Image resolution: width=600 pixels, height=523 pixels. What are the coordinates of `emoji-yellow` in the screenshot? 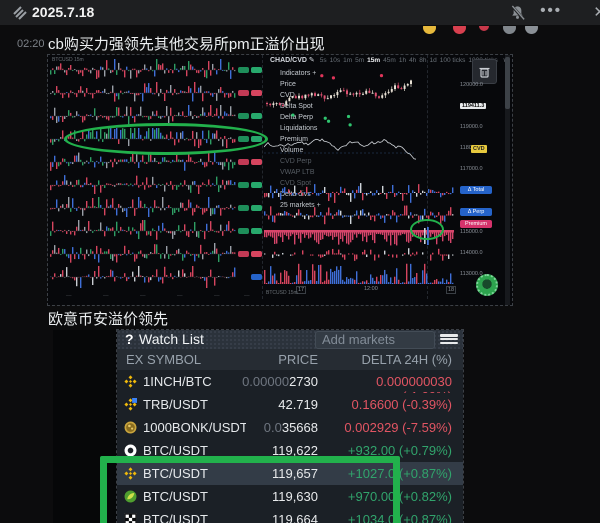 It's located at (429, 30).